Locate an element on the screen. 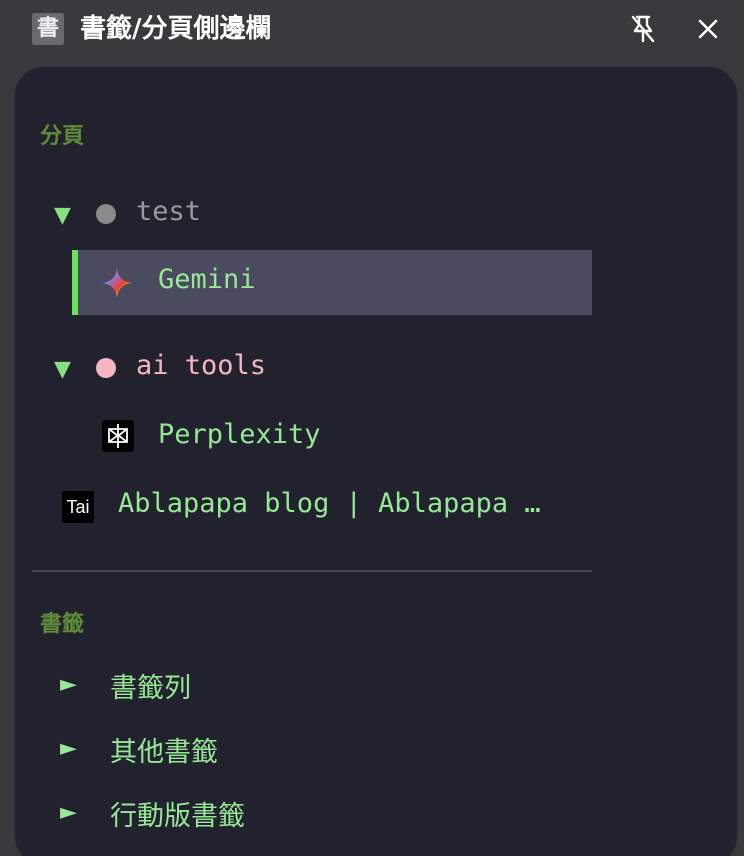  close-button is located at coordinates (708, 29).